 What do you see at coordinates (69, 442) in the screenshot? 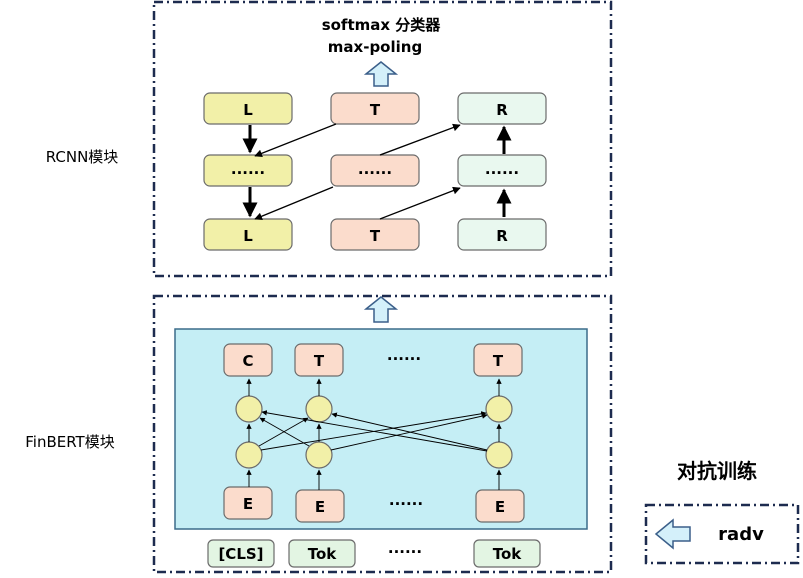
I see `finbert-module-label: FinBERT模块` at bounding box center [69, 442].